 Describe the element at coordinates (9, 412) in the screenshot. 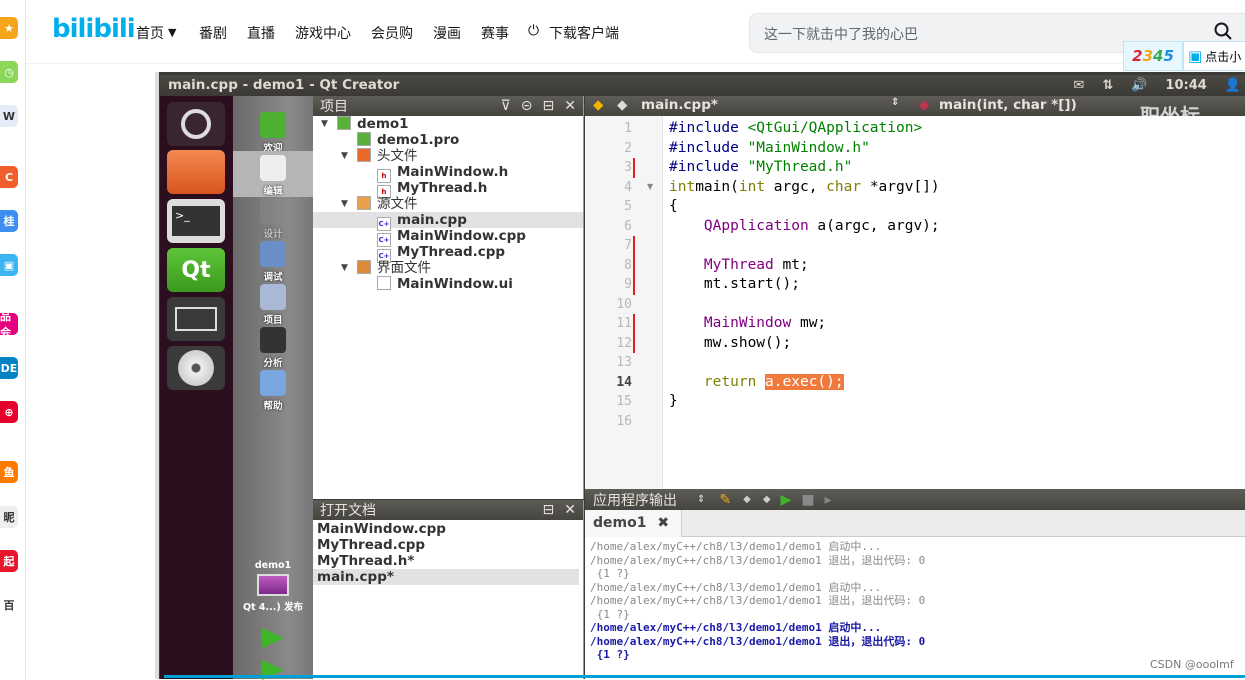

I see `globe-icon: ⊕` at that location.